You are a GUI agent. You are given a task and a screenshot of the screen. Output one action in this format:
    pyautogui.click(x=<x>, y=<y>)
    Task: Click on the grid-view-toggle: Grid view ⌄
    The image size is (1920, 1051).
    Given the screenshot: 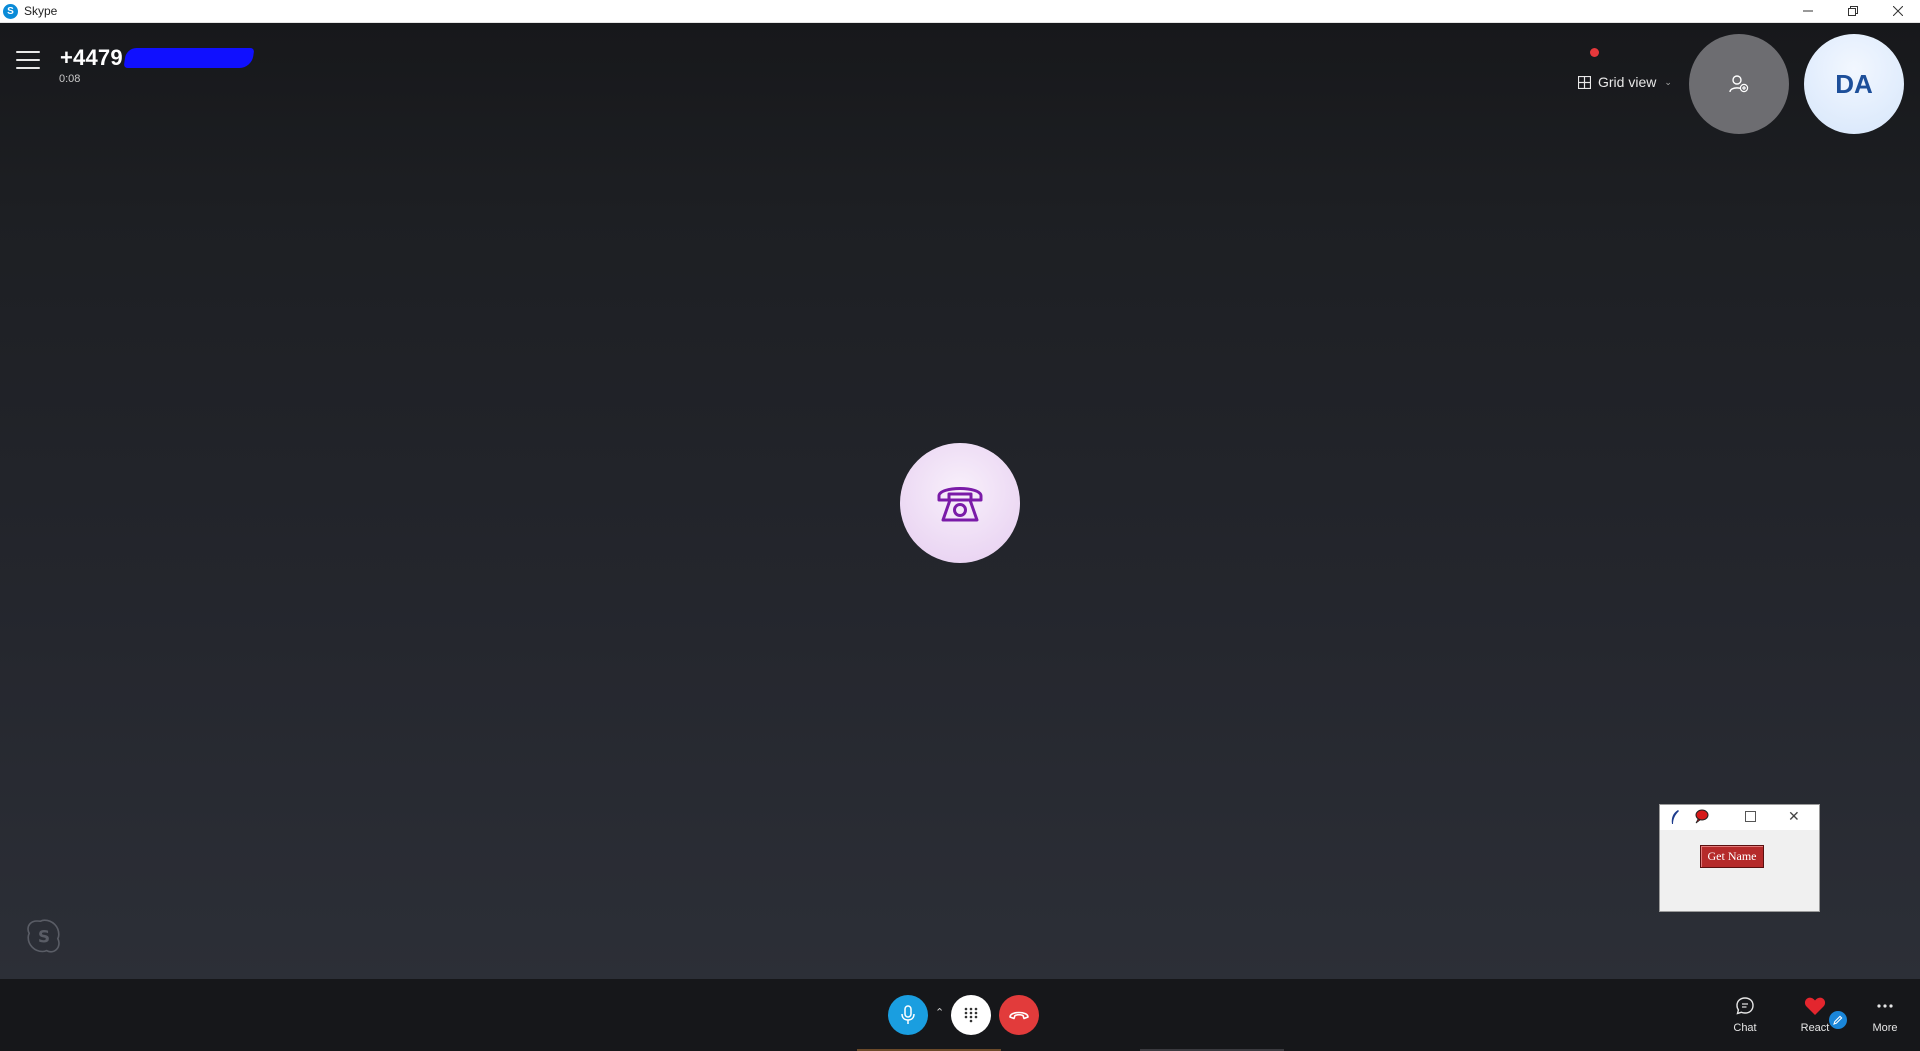 What is the action you would take?
    pyautogui.click(x=1625, y=82)
    